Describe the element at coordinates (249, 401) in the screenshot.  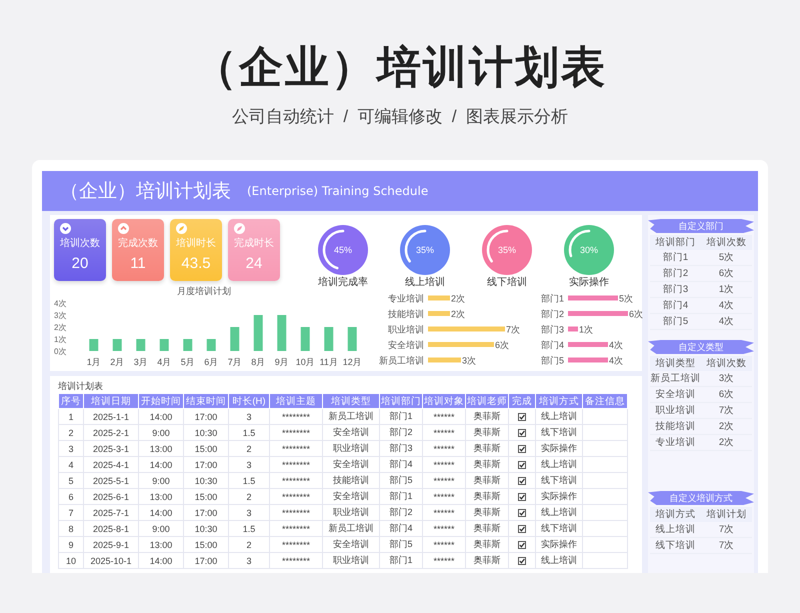
I see `column-header: 时长(H)` at that location.